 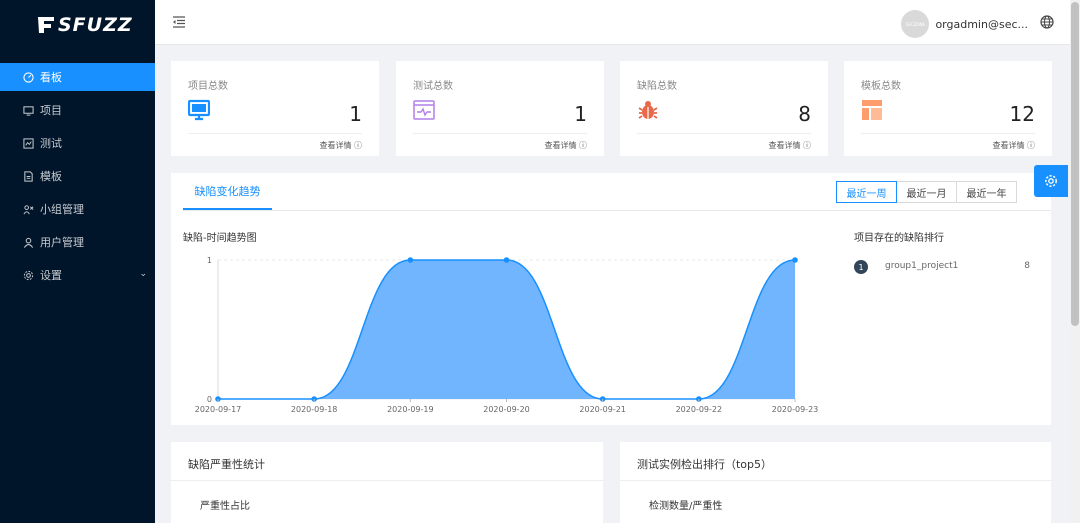 What do you see at coordinates (28, 209) in the screenshot?
I see `team-icon` at bounding box center [28, 209].